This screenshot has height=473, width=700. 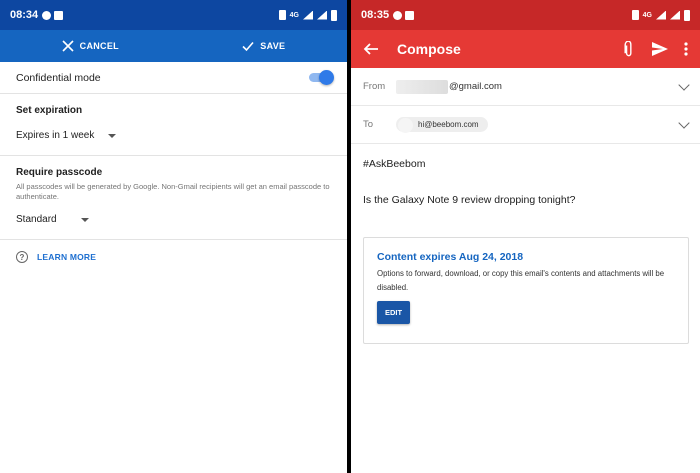 I want to click on close-icon, so click(x=68, y=46).